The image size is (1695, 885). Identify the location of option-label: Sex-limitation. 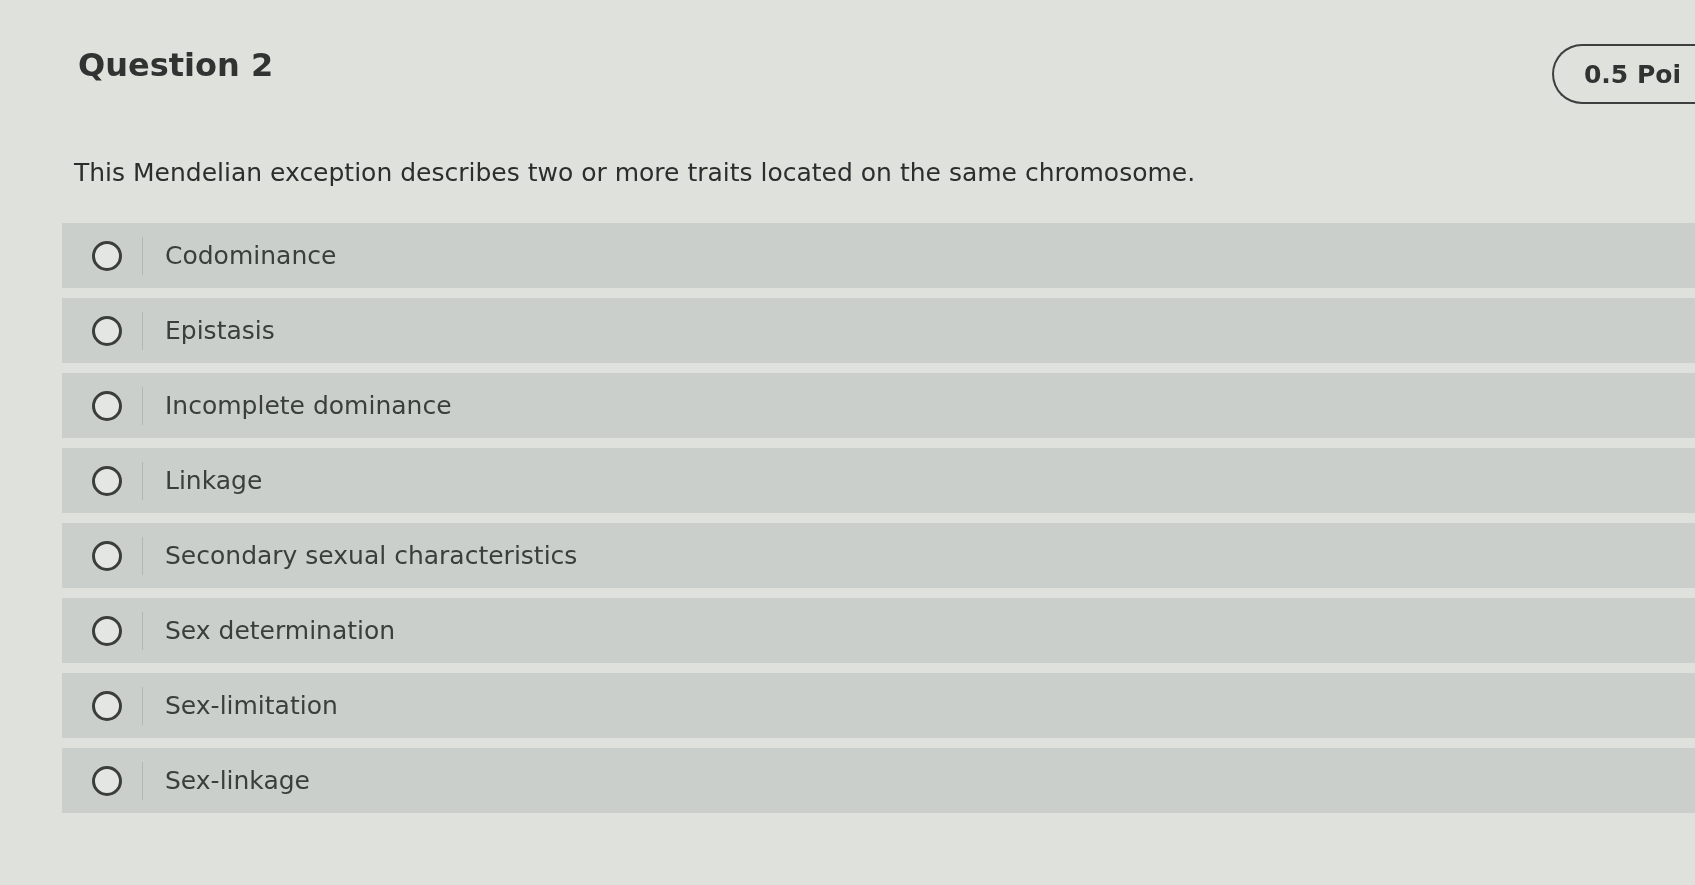
(251, 705).